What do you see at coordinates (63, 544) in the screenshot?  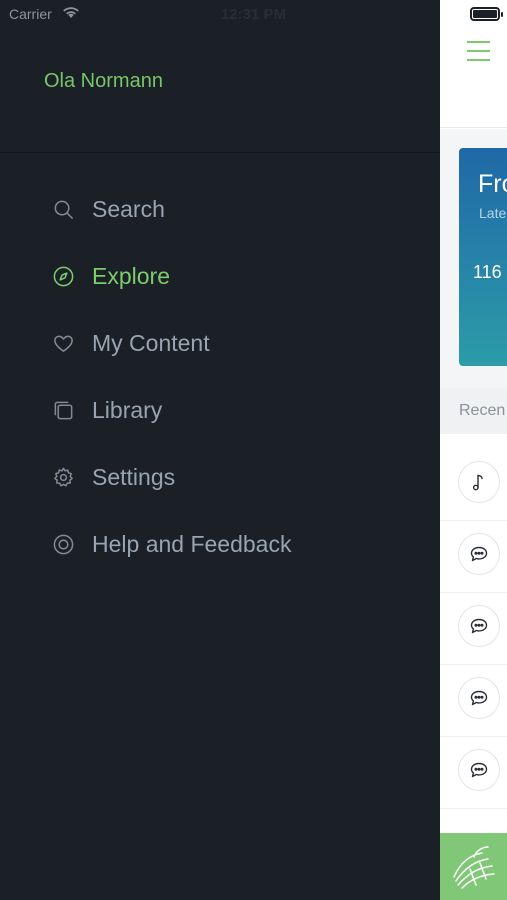 I see `lifebuoy-icon` at bounding box center [63, 544].